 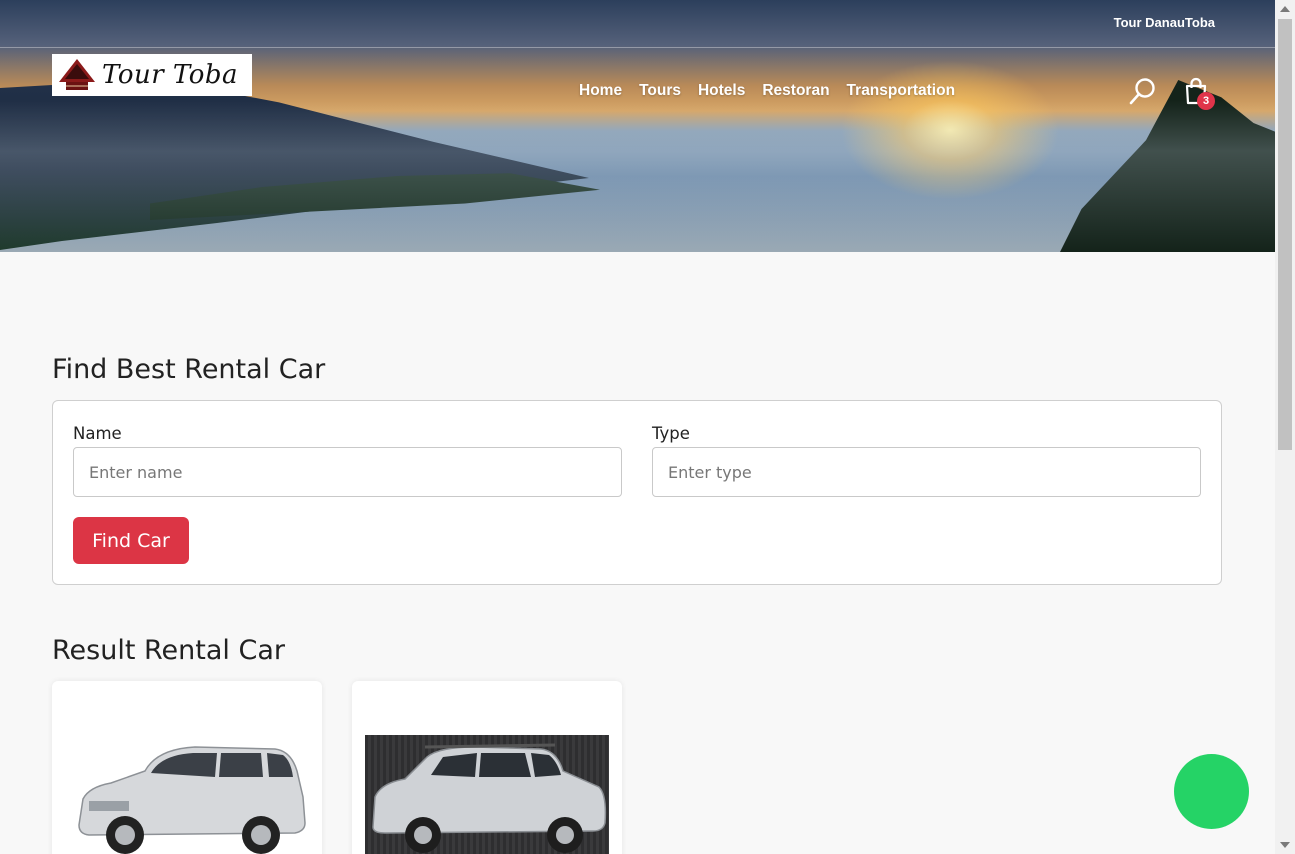 What do you see at coordinates (795, 91) in the screenshot?
I see `nav-restoran: Restoran` at bounding box center [795, 91].